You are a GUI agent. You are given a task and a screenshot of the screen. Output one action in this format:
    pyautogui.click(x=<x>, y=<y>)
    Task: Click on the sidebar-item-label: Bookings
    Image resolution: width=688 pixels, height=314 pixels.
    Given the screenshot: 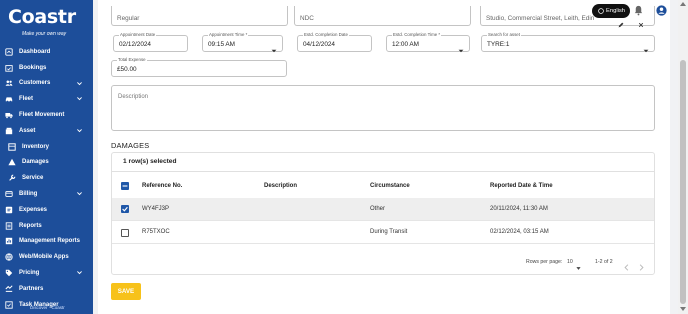 What is the action you would take?
    pyautogui.click(x=33, y=67)
    